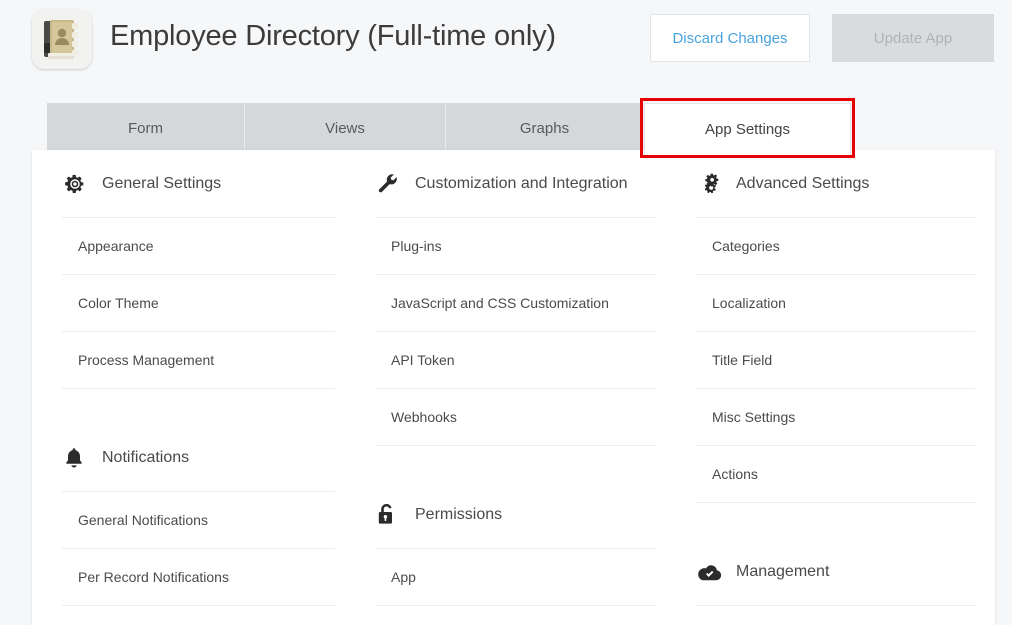  I want to click on section-title: Notifications, so click(146, 457).